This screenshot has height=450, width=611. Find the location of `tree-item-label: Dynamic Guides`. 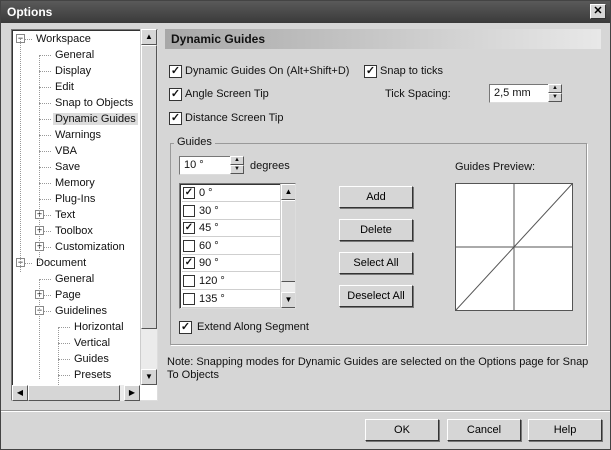

tree-item-label: Dynamic Guides is located at coordinates (95, 119).